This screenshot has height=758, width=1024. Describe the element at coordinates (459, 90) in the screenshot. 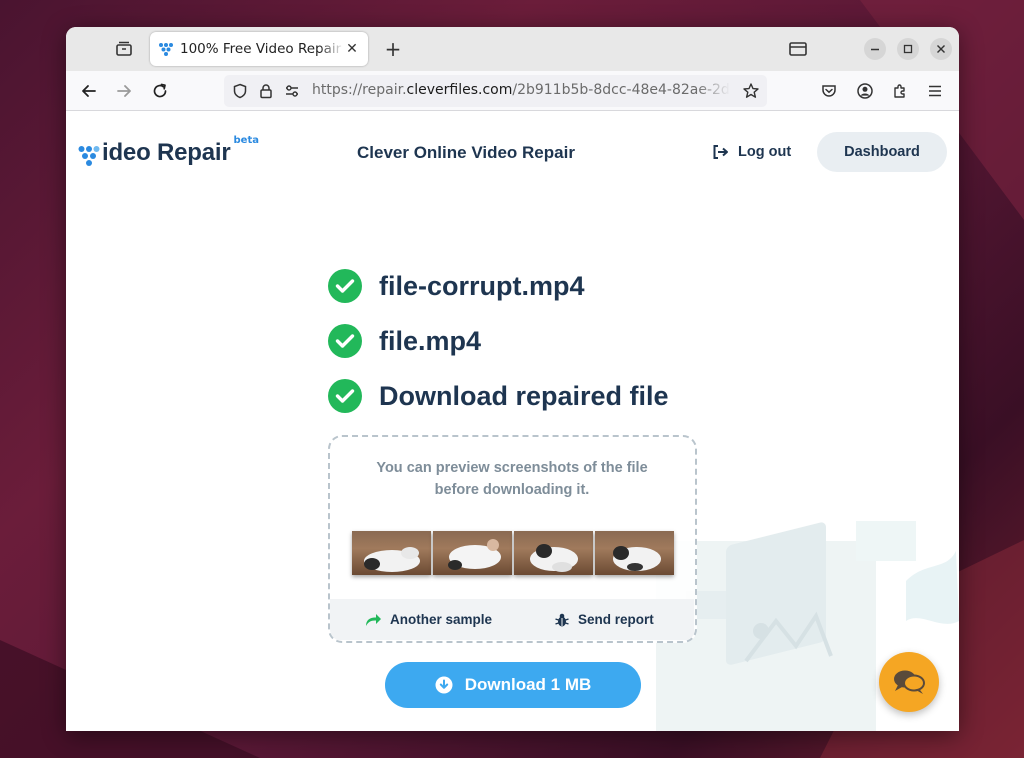

I see `url-host: cleverfiles.com` at that location.